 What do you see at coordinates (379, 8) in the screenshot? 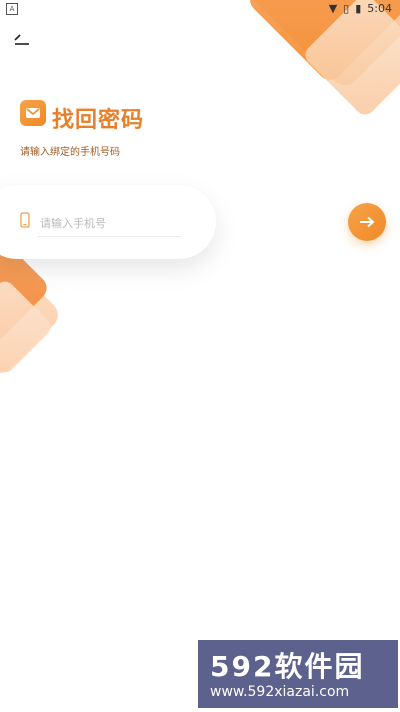
I see `status-time: 5:04` at bounding box center [379, 8].